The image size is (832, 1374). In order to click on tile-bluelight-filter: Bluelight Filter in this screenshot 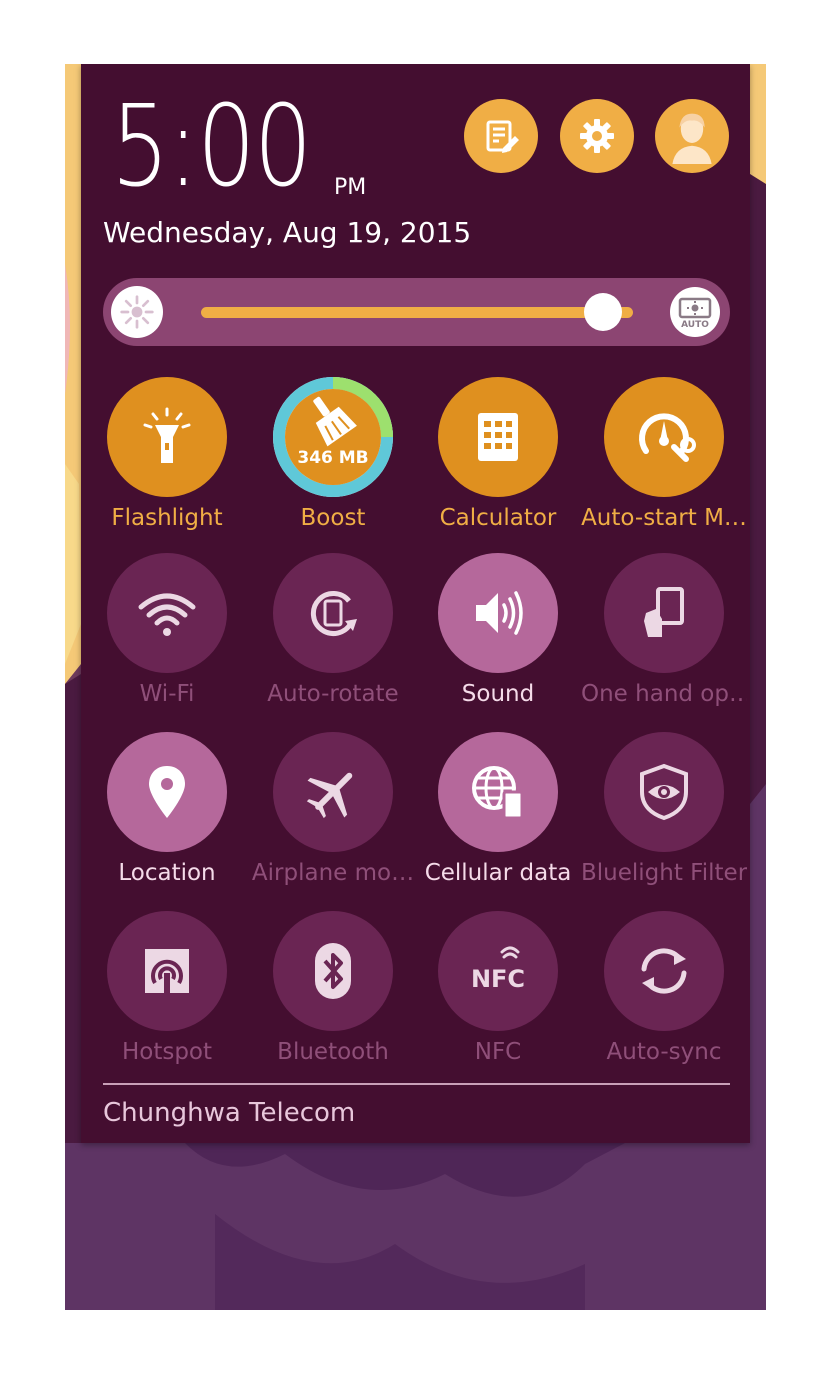, I will do `click(664, 817)`.